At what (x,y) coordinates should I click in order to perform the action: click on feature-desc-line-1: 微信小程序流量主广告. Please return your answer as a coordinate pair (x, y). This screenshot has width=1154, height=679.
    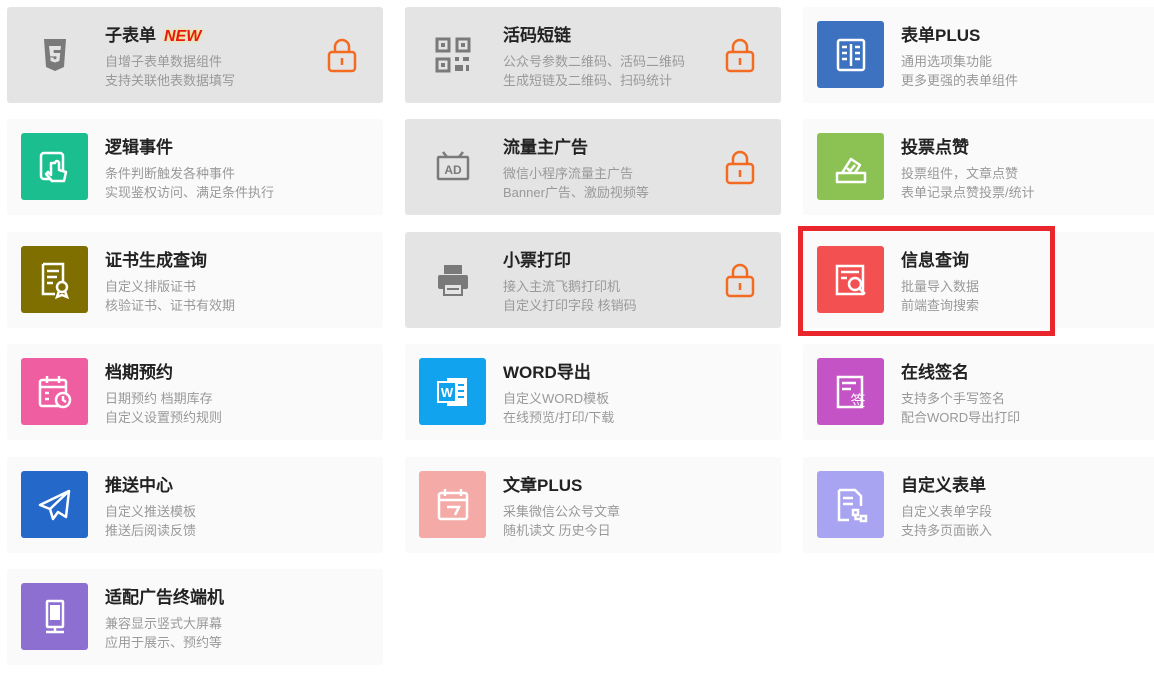
    Looking at the image, I should click on (568, 173).